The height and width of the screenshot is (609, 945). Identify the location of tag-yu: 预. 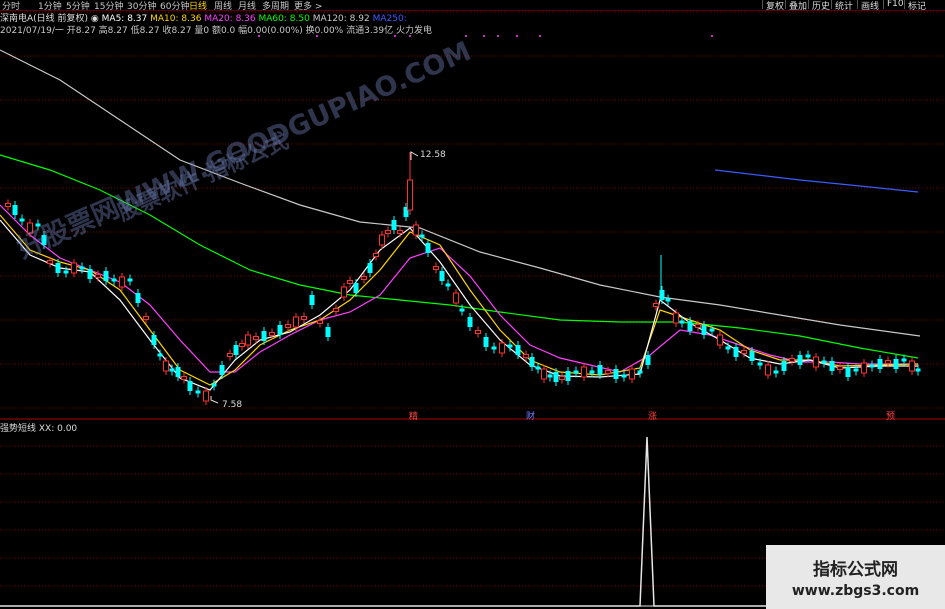
(890, 415).